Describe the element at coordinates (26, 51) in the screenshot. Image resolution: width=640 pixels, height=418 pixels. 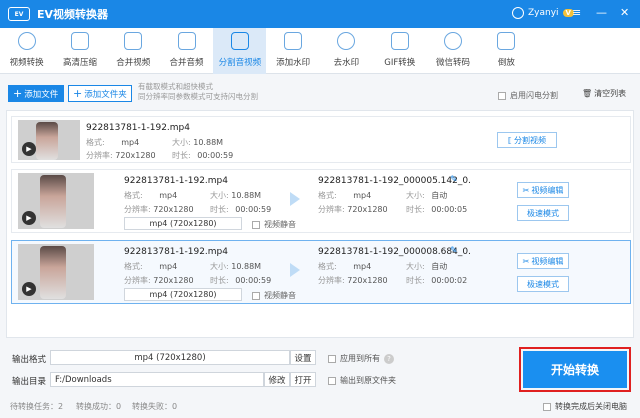
I see `tool-video-convert: 视频转换` at that location.